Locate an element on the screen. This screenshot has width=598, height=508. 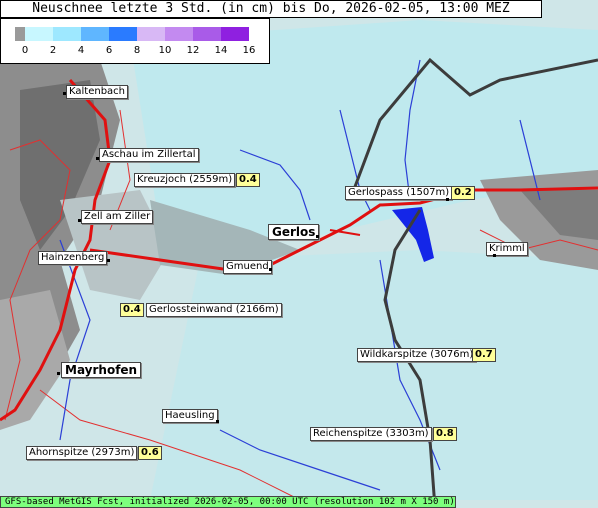
label-wildkarspitze: Wildkarspitze (3076m) is located at coordinates (417, 355).